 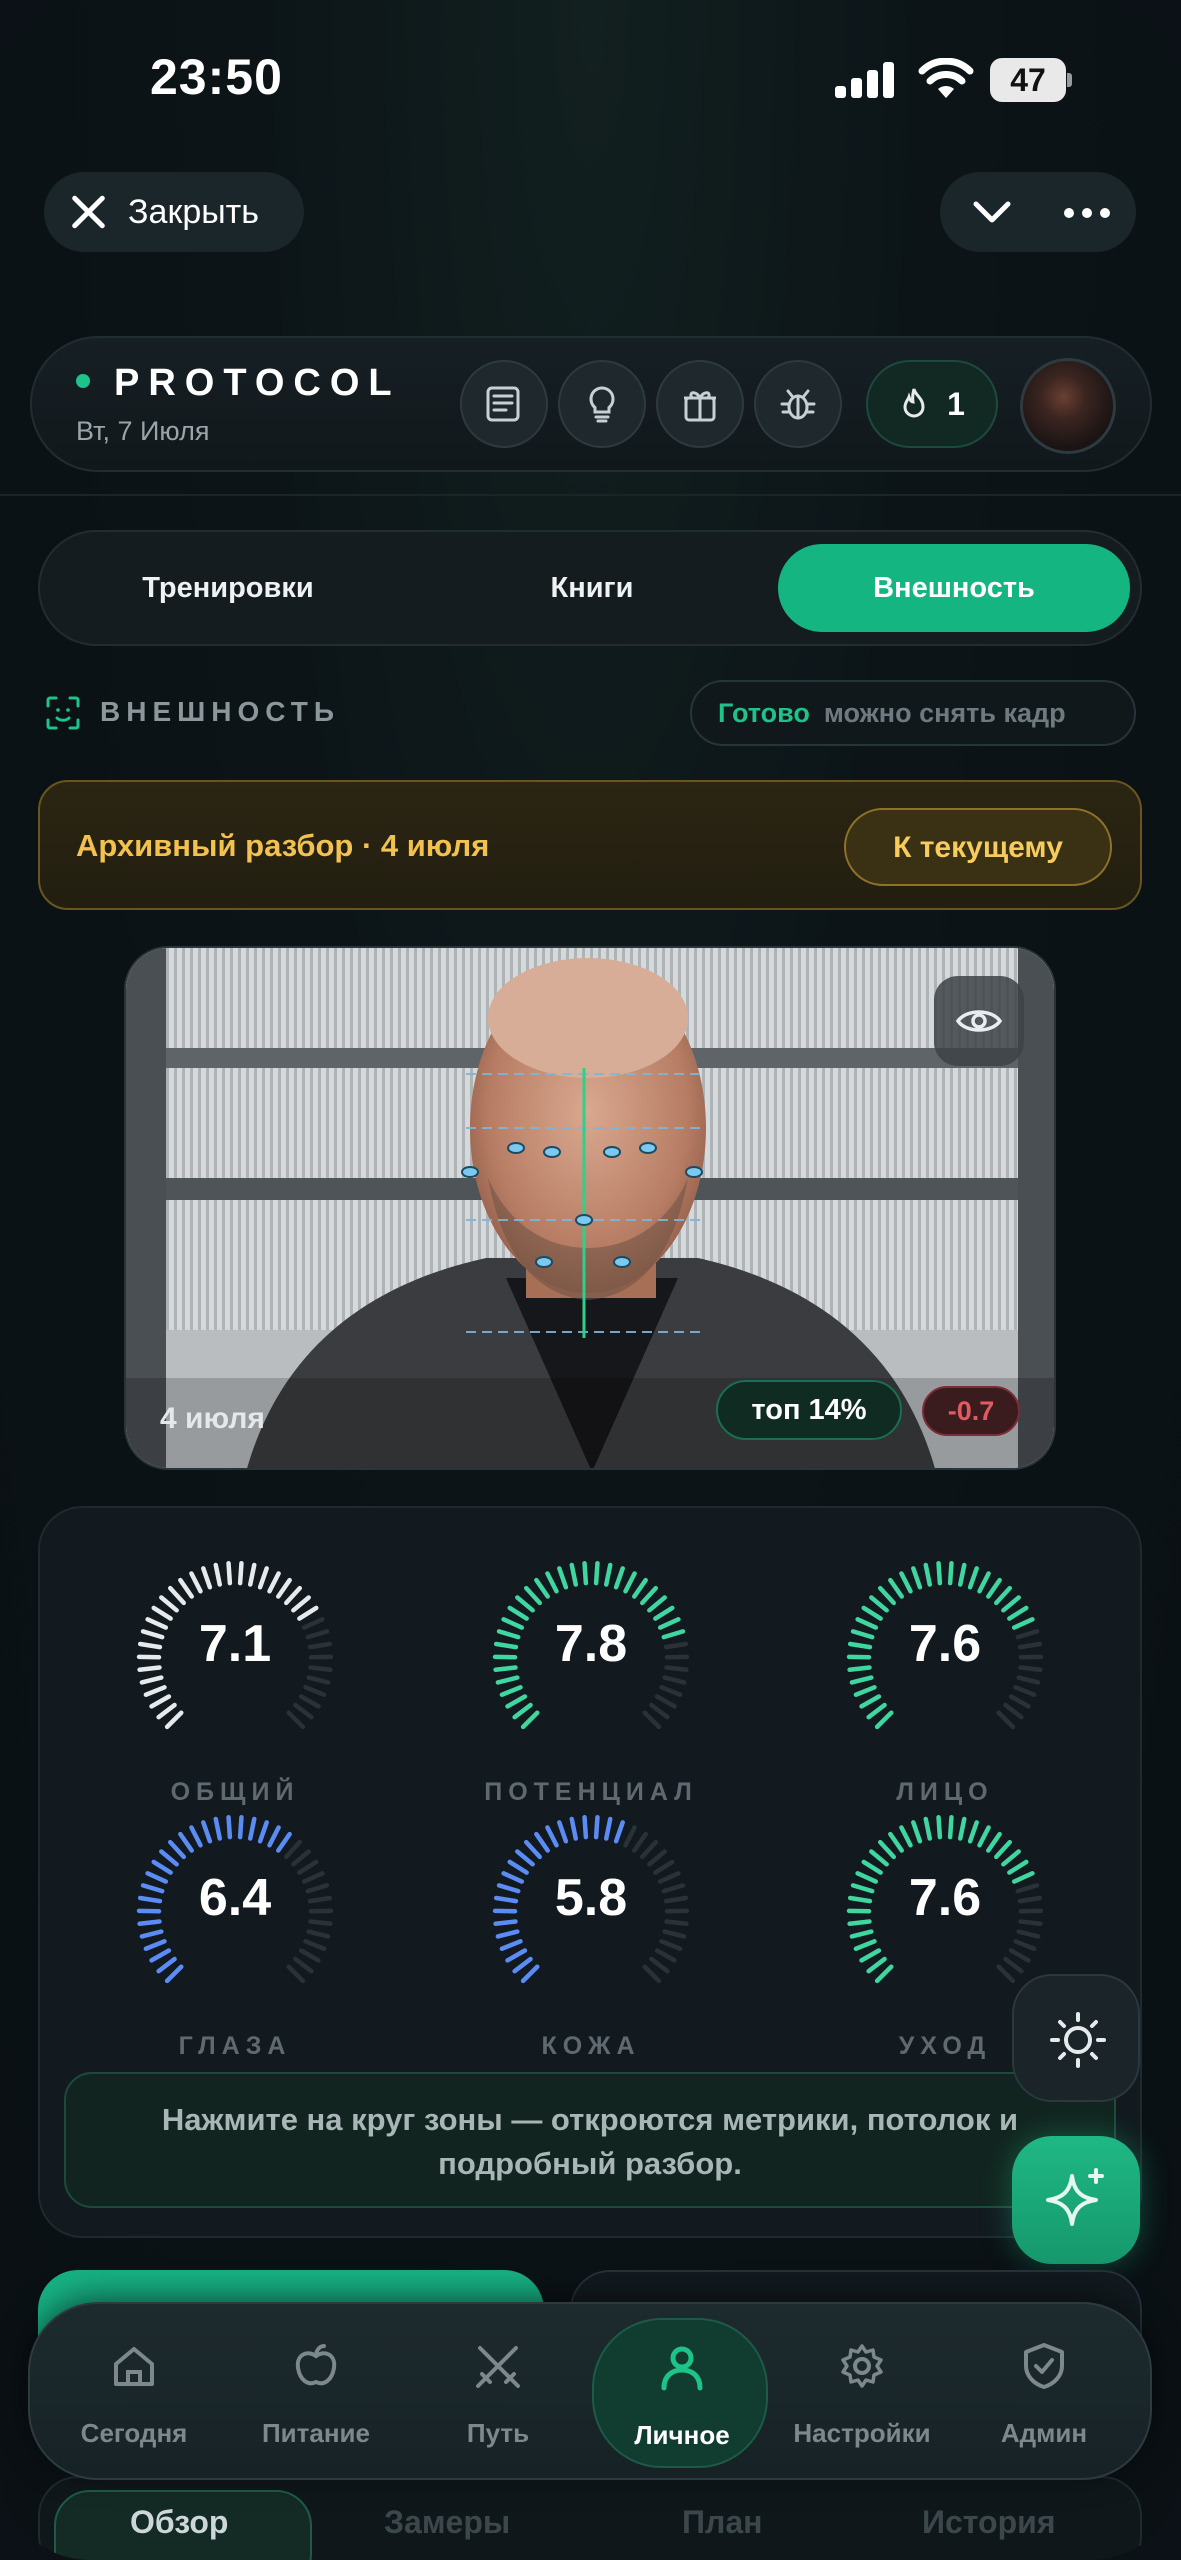 I want to click on nav-label: Путь, so click(x=498, y=2433).